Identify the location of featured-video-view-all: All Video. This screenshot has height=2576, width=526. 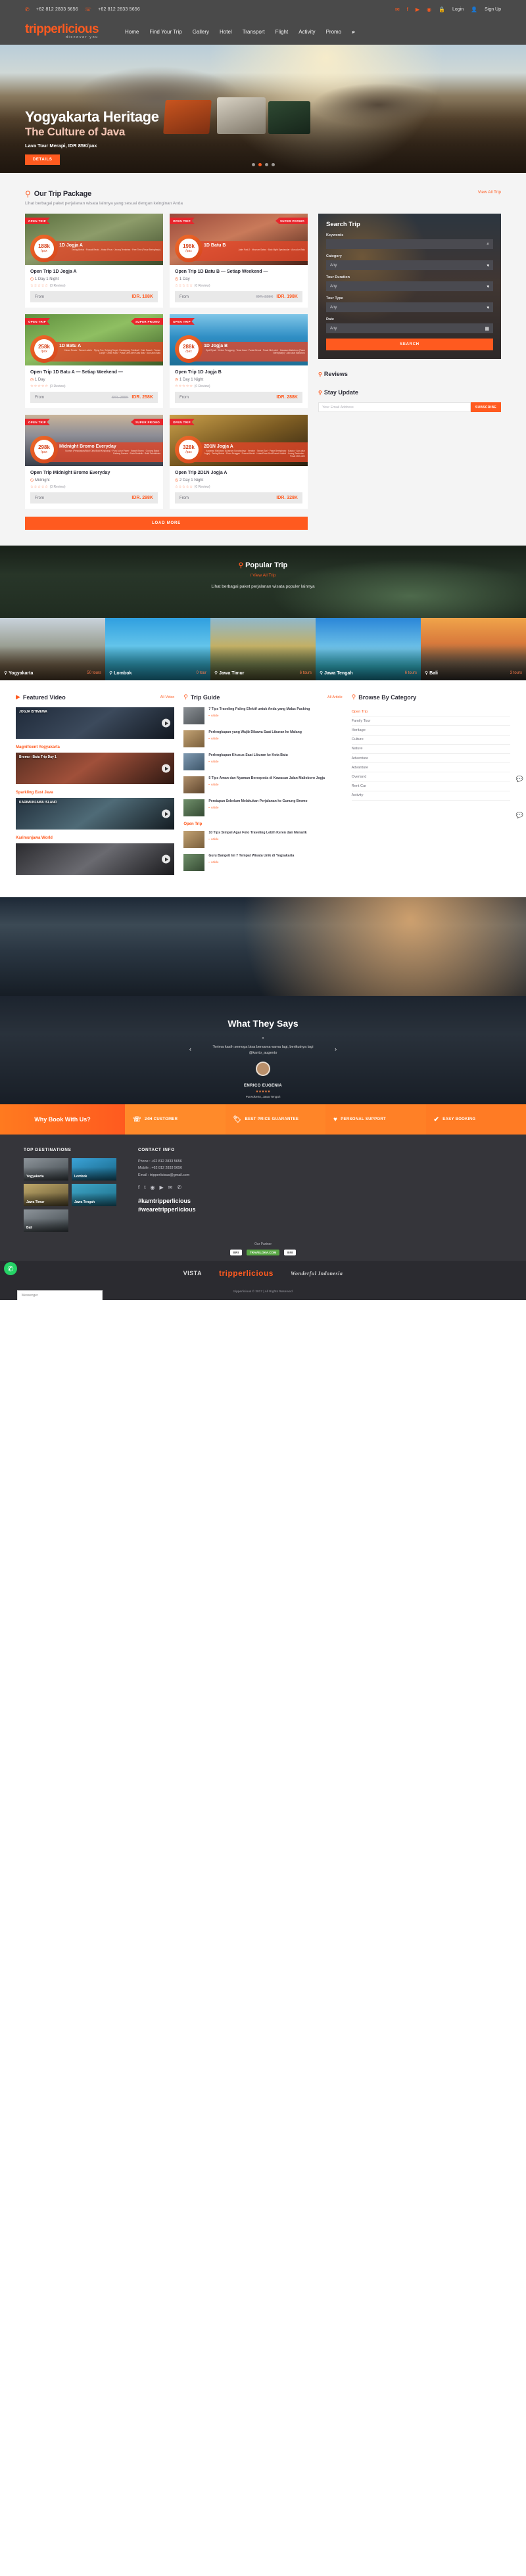
(167, 697).